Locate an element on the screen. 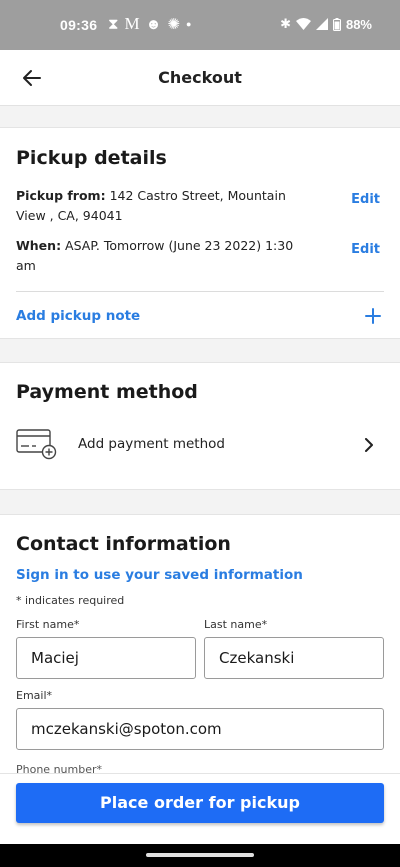  add-pickup-note-button: Add pickup note is located at coordinates (78, 316).